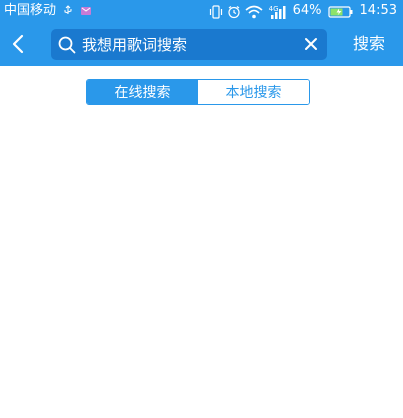 This screenshot has width=403, height=418. I want to click on vibrate-icon, so click(215, 12).